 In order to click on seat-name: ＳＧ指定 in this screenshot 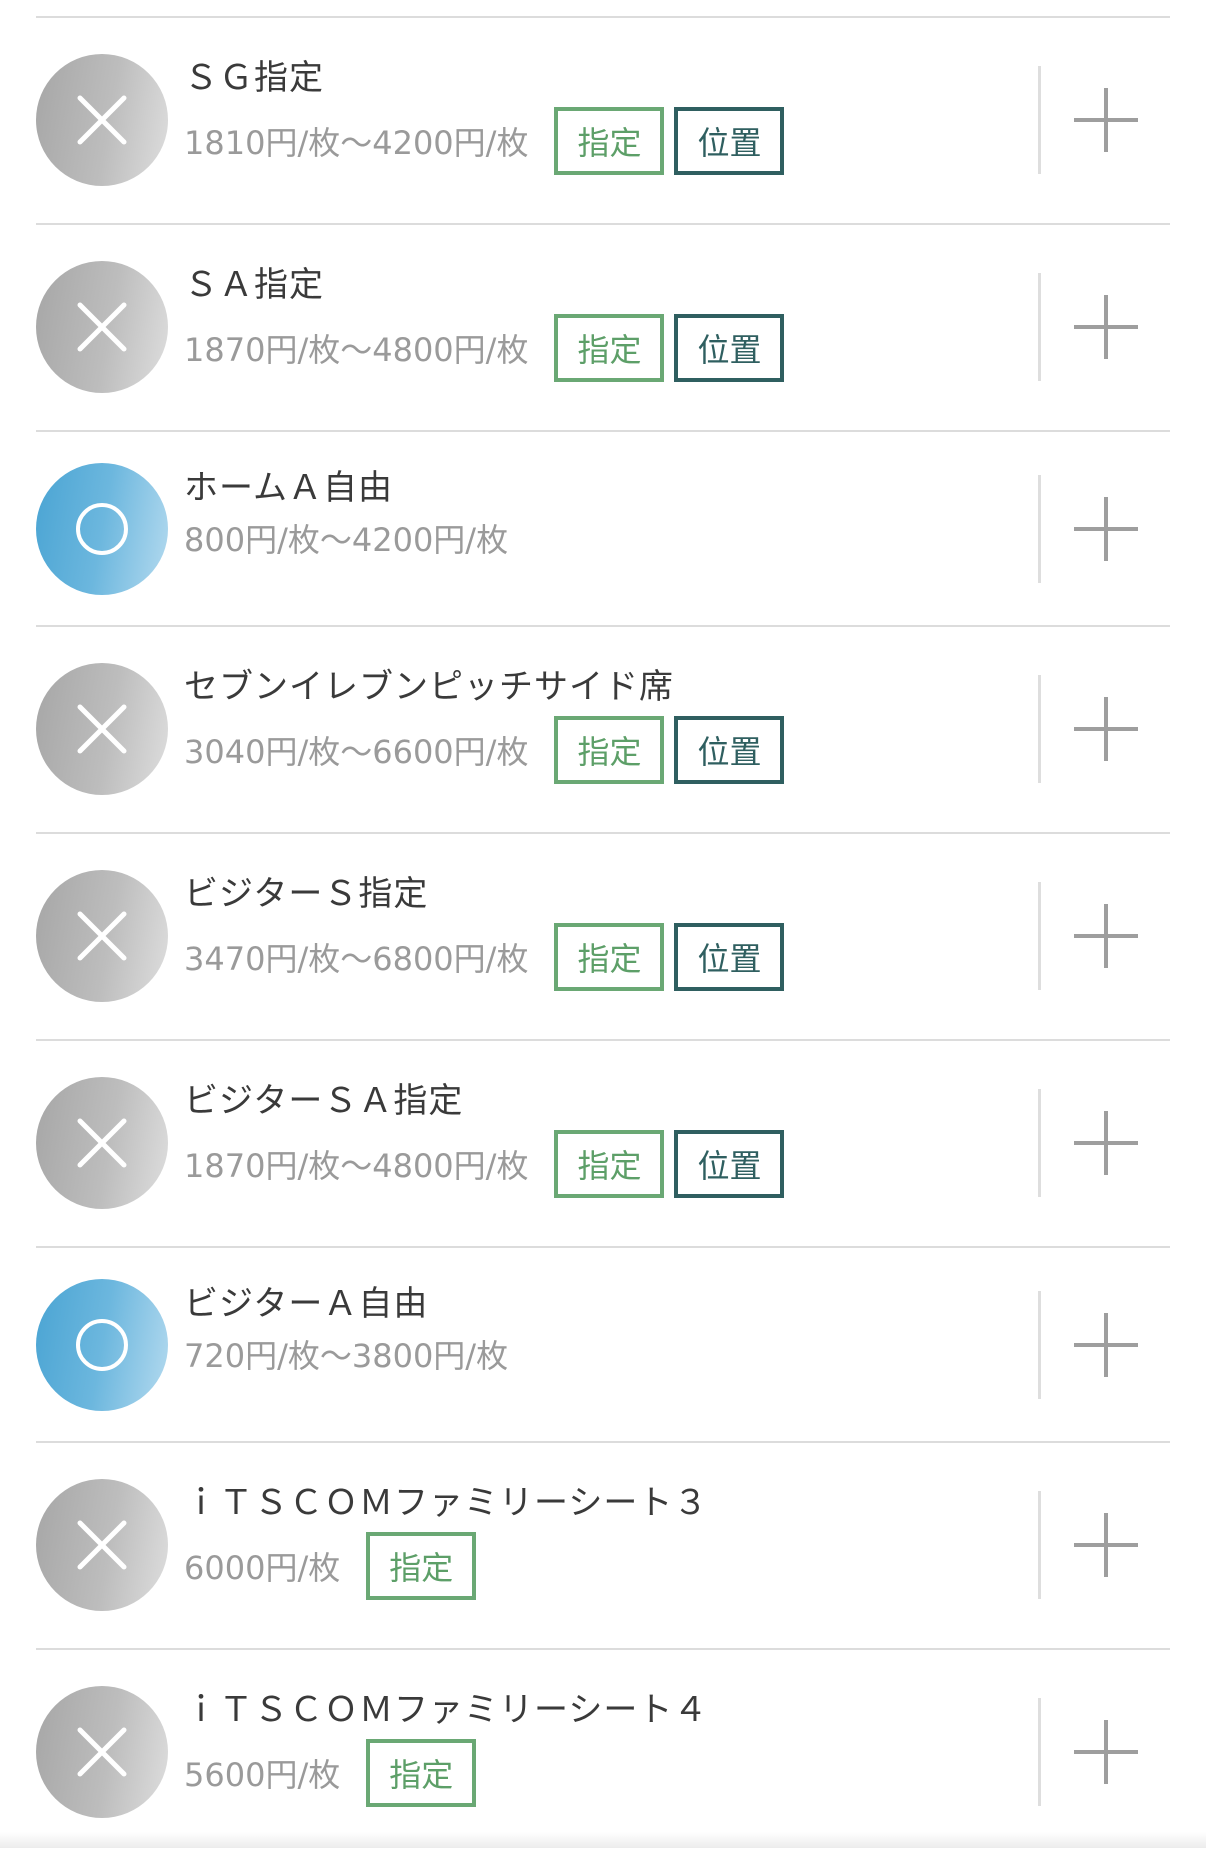, I will do `click(254, 78)`.